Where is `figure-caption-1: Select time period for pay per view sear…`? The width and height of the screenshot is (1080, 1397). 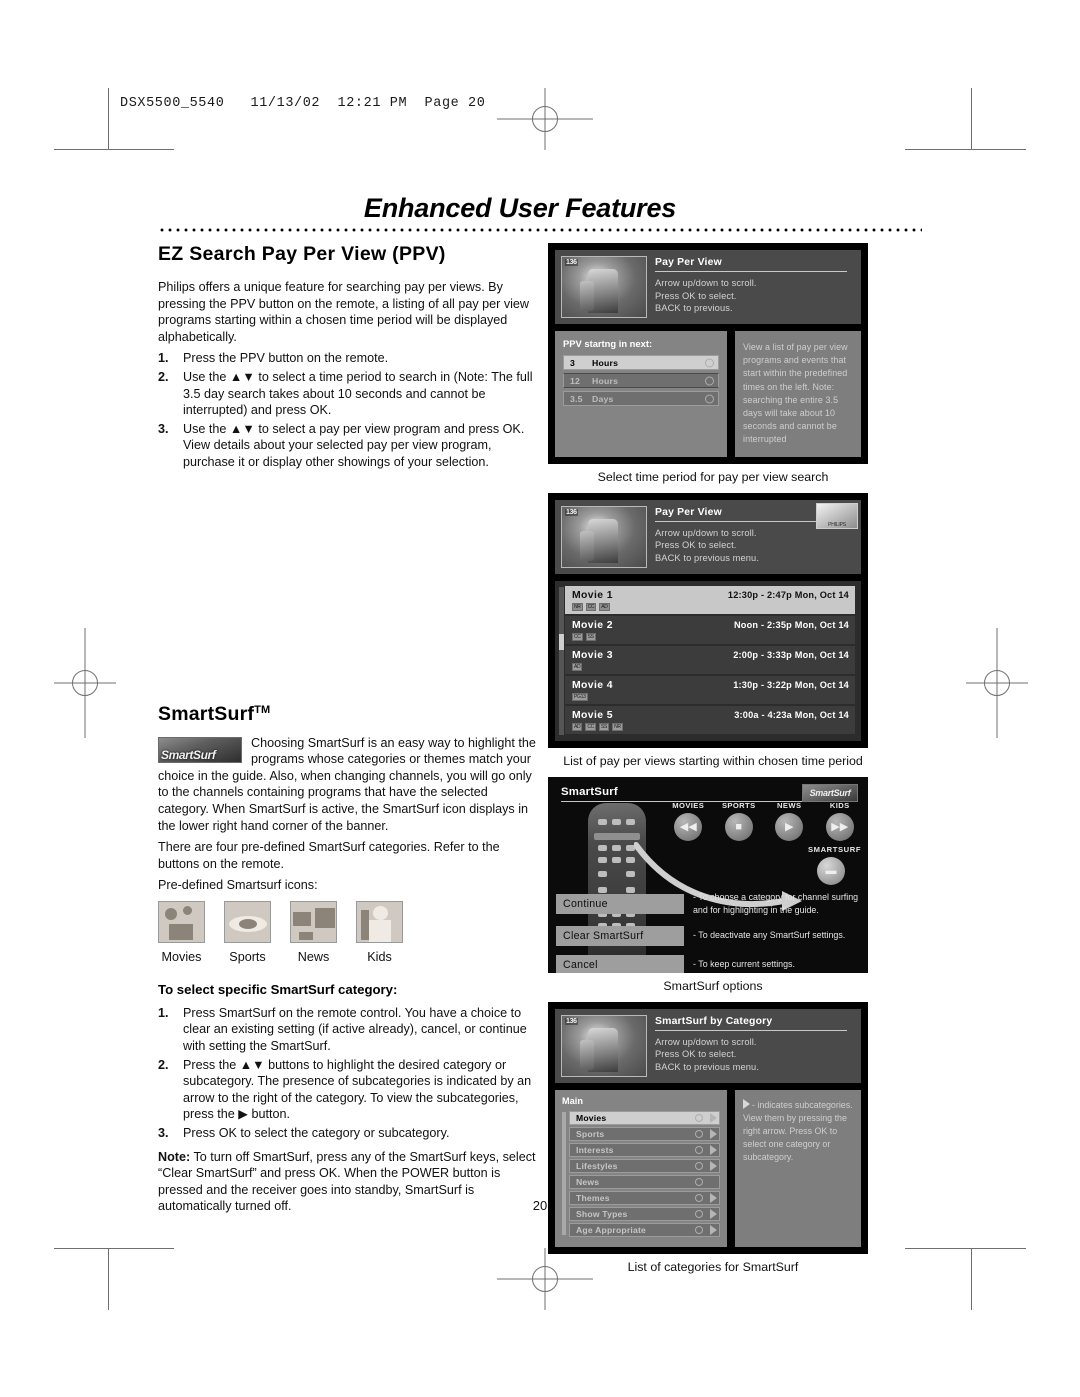
figure-caption-1: Select time period for pay per view sear… is located at coordinates (713, 476).